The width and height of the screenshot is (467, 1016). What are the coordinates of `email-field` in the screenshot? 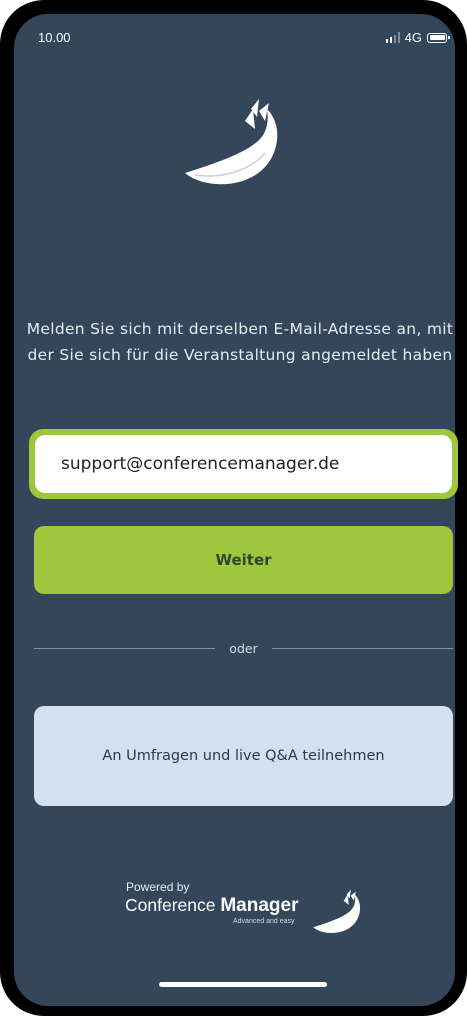 It's located at (243, 464).